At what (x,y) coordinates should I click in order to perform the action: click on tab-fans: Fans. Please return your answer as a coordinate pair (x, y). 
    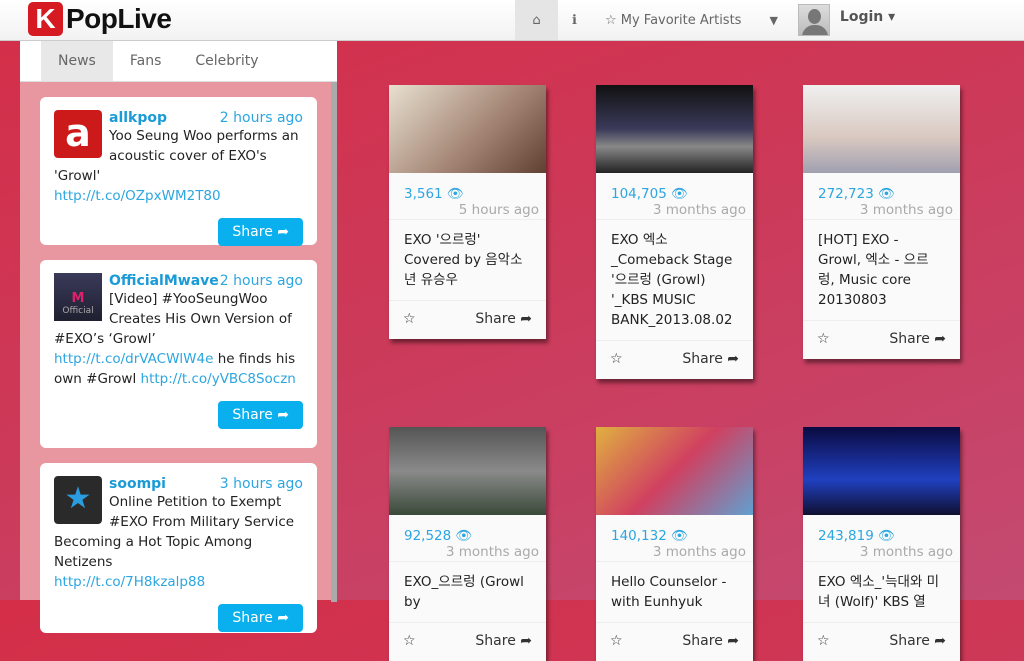
    Looking at the image, I should click on (146, 61).